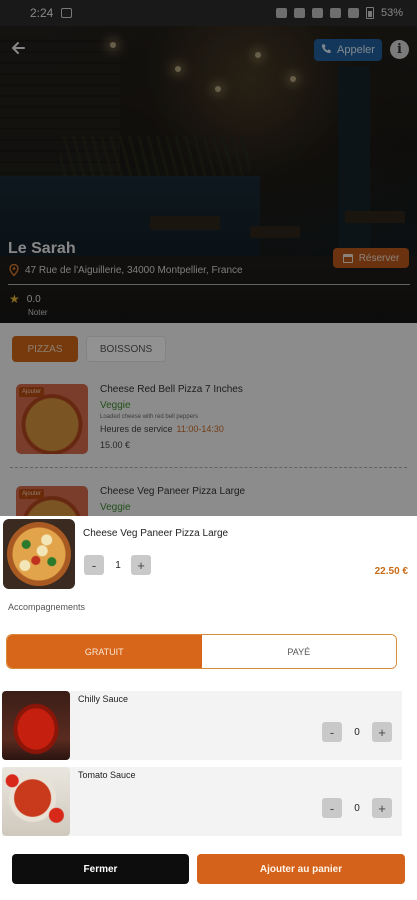 This screenshot has height=900, width=417. Describe the element at coordinates (149, 417) in the screenshot. I see `product-description: Loaded cheese with red bell peppers` at that location.